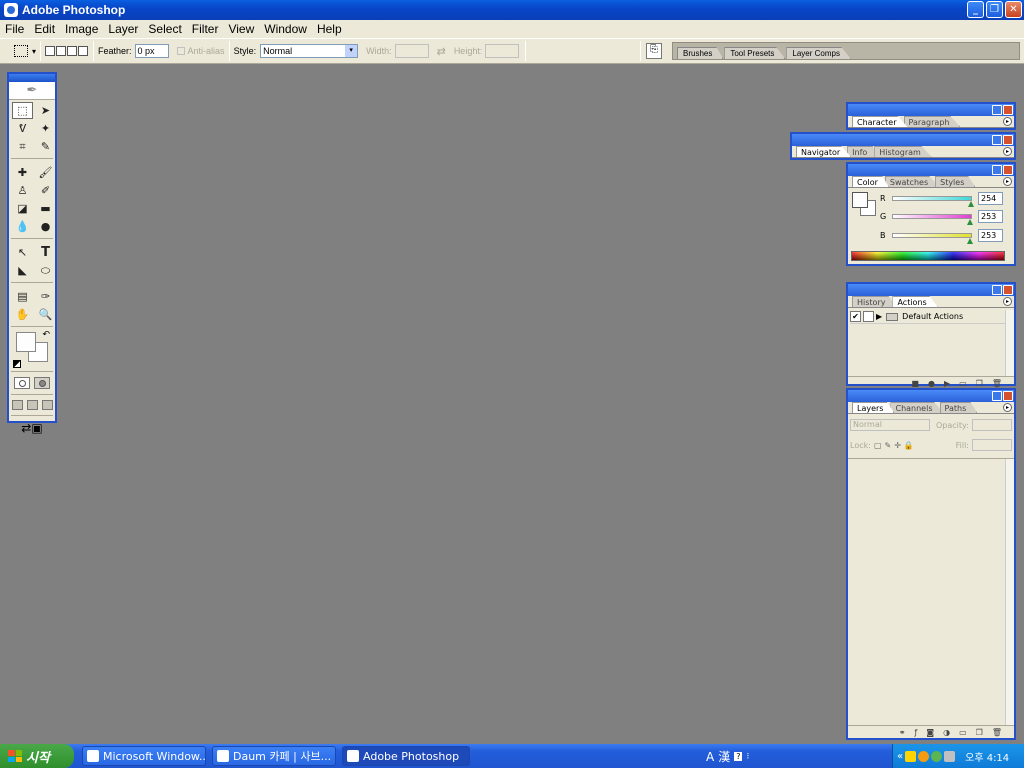 The height and width of the screenshot is (768, 1024). Describe the element at coordinates (406, 756) in the screenshot. I see `taskbar-item-photoshop: Adobe Photoshop` at that location.